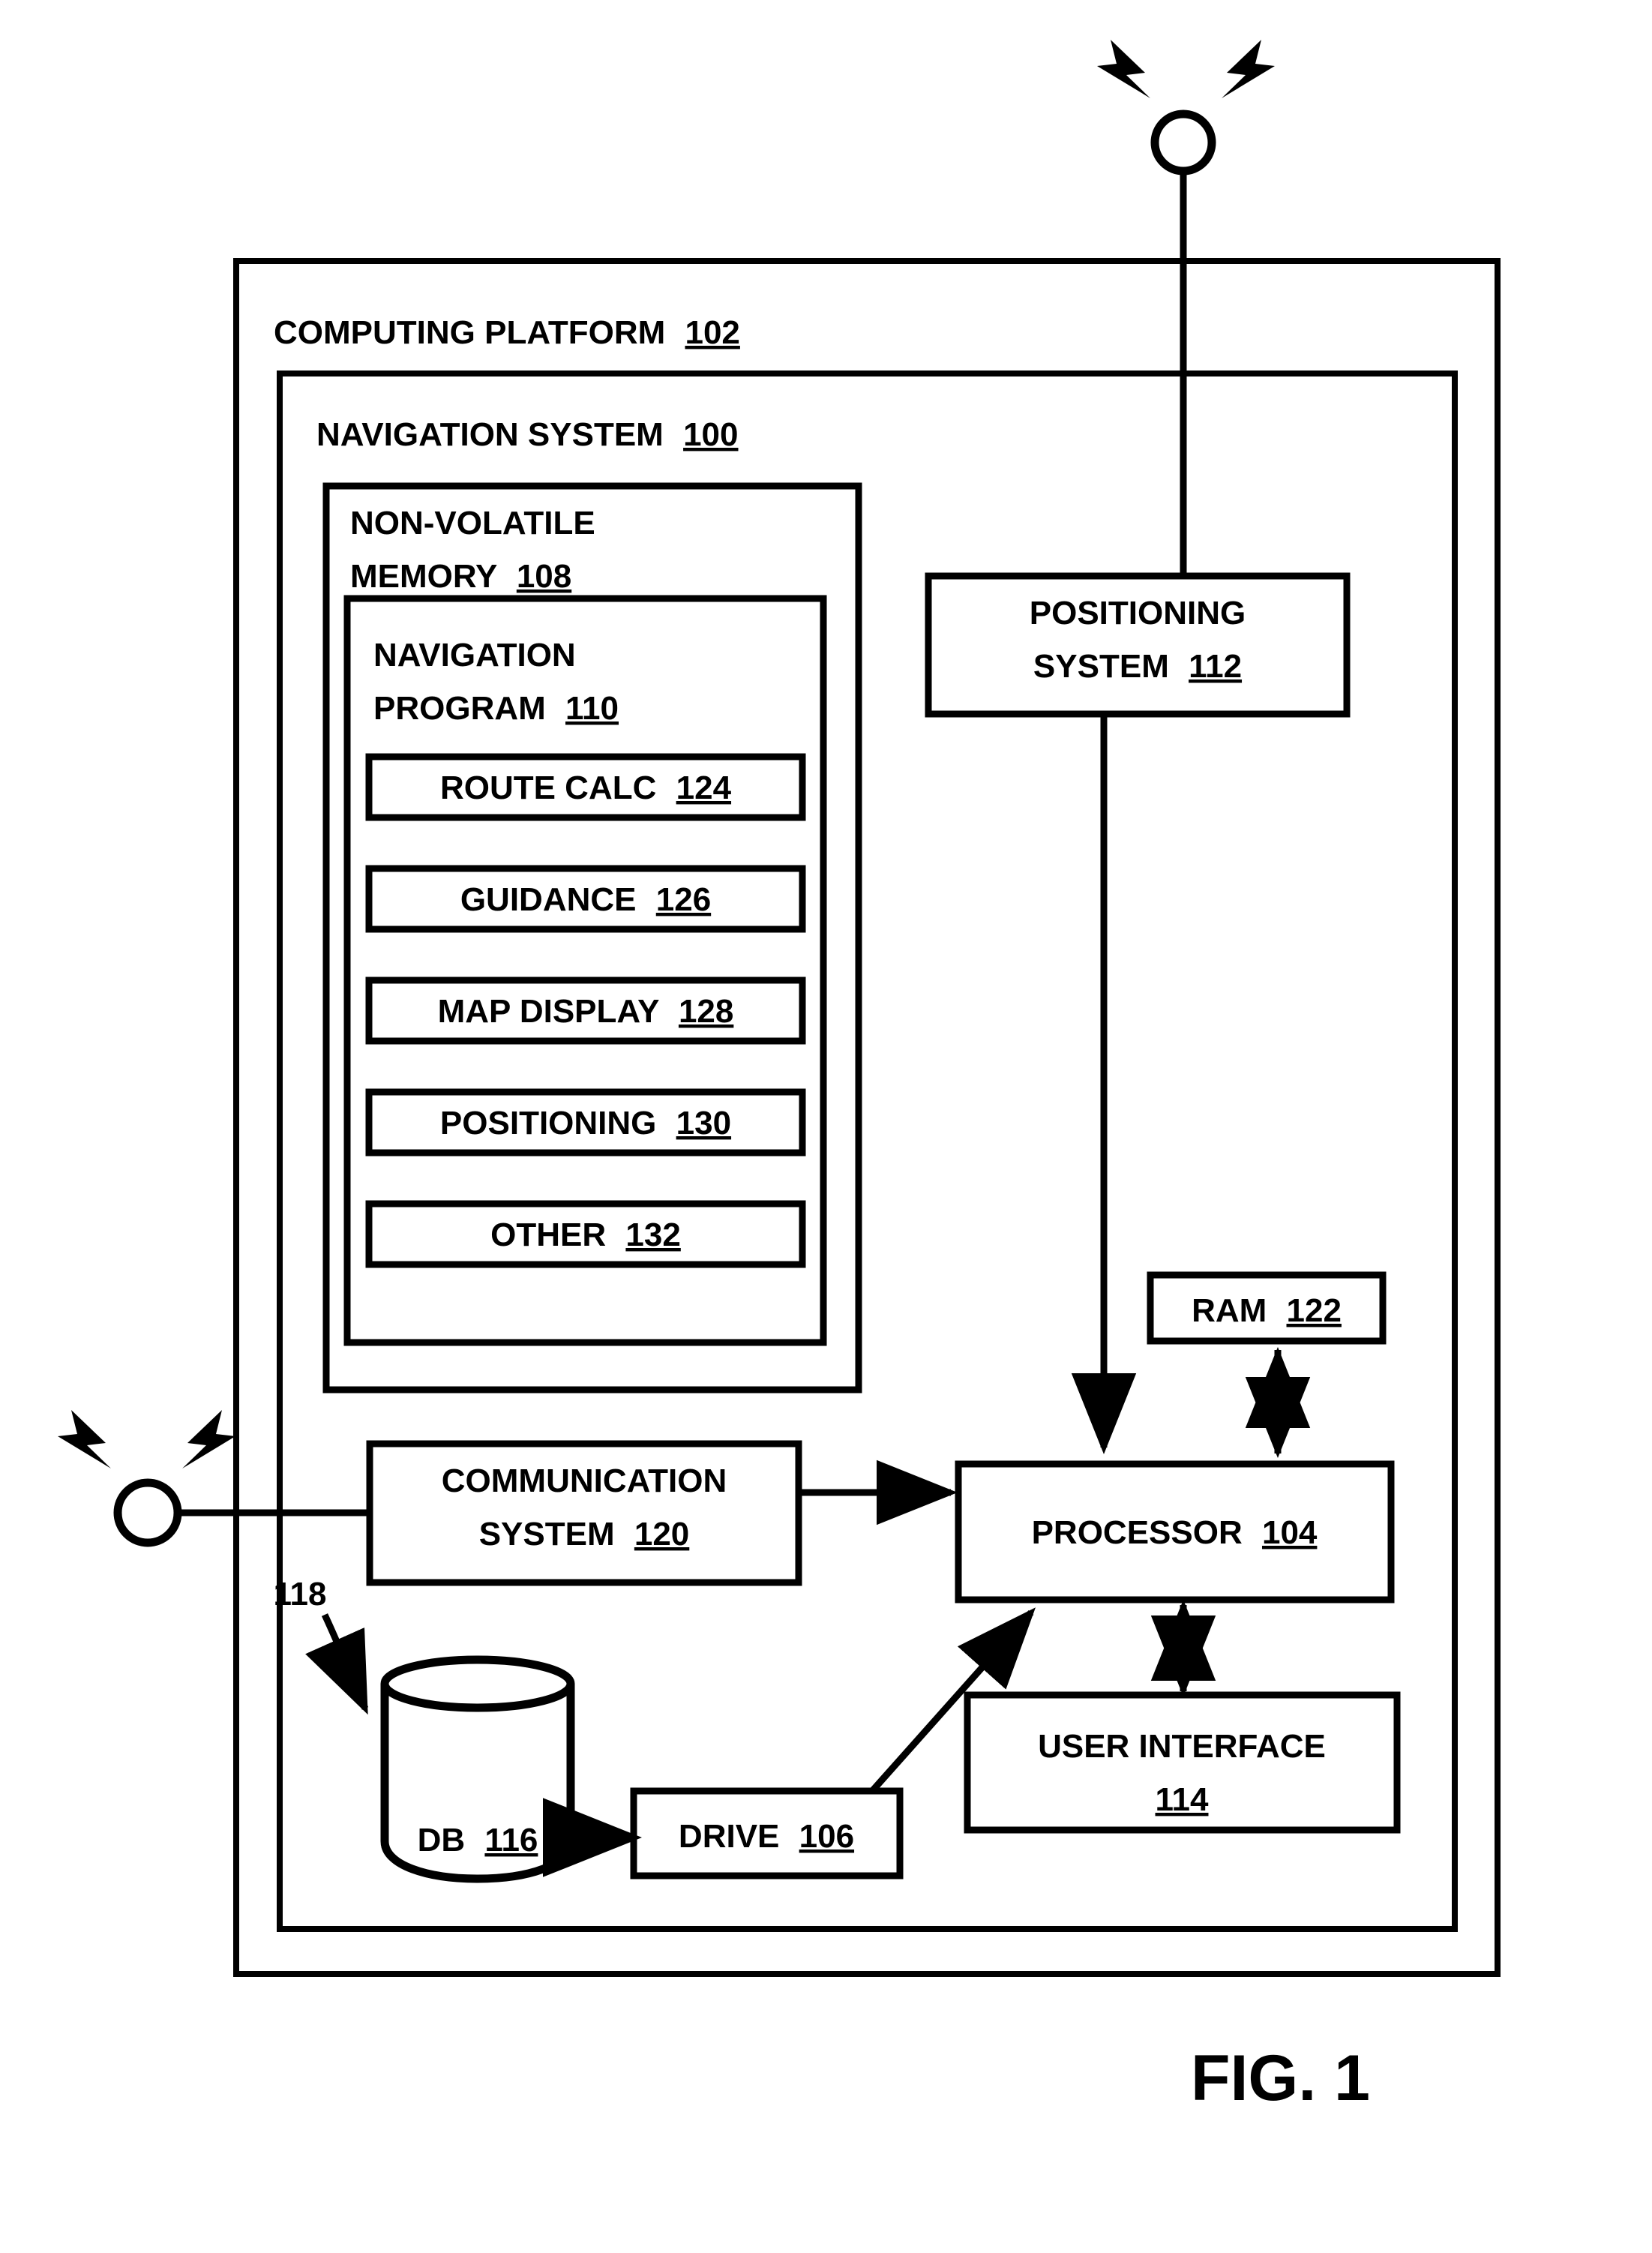 The height and width of the screenshot is (2253, 1652). I want to click on database-cylinder, so click(477, 1769).